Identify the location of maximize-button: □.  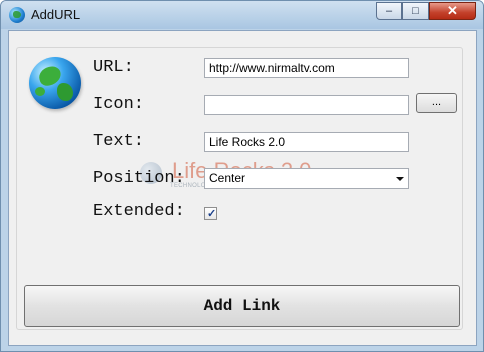
(415, 11).